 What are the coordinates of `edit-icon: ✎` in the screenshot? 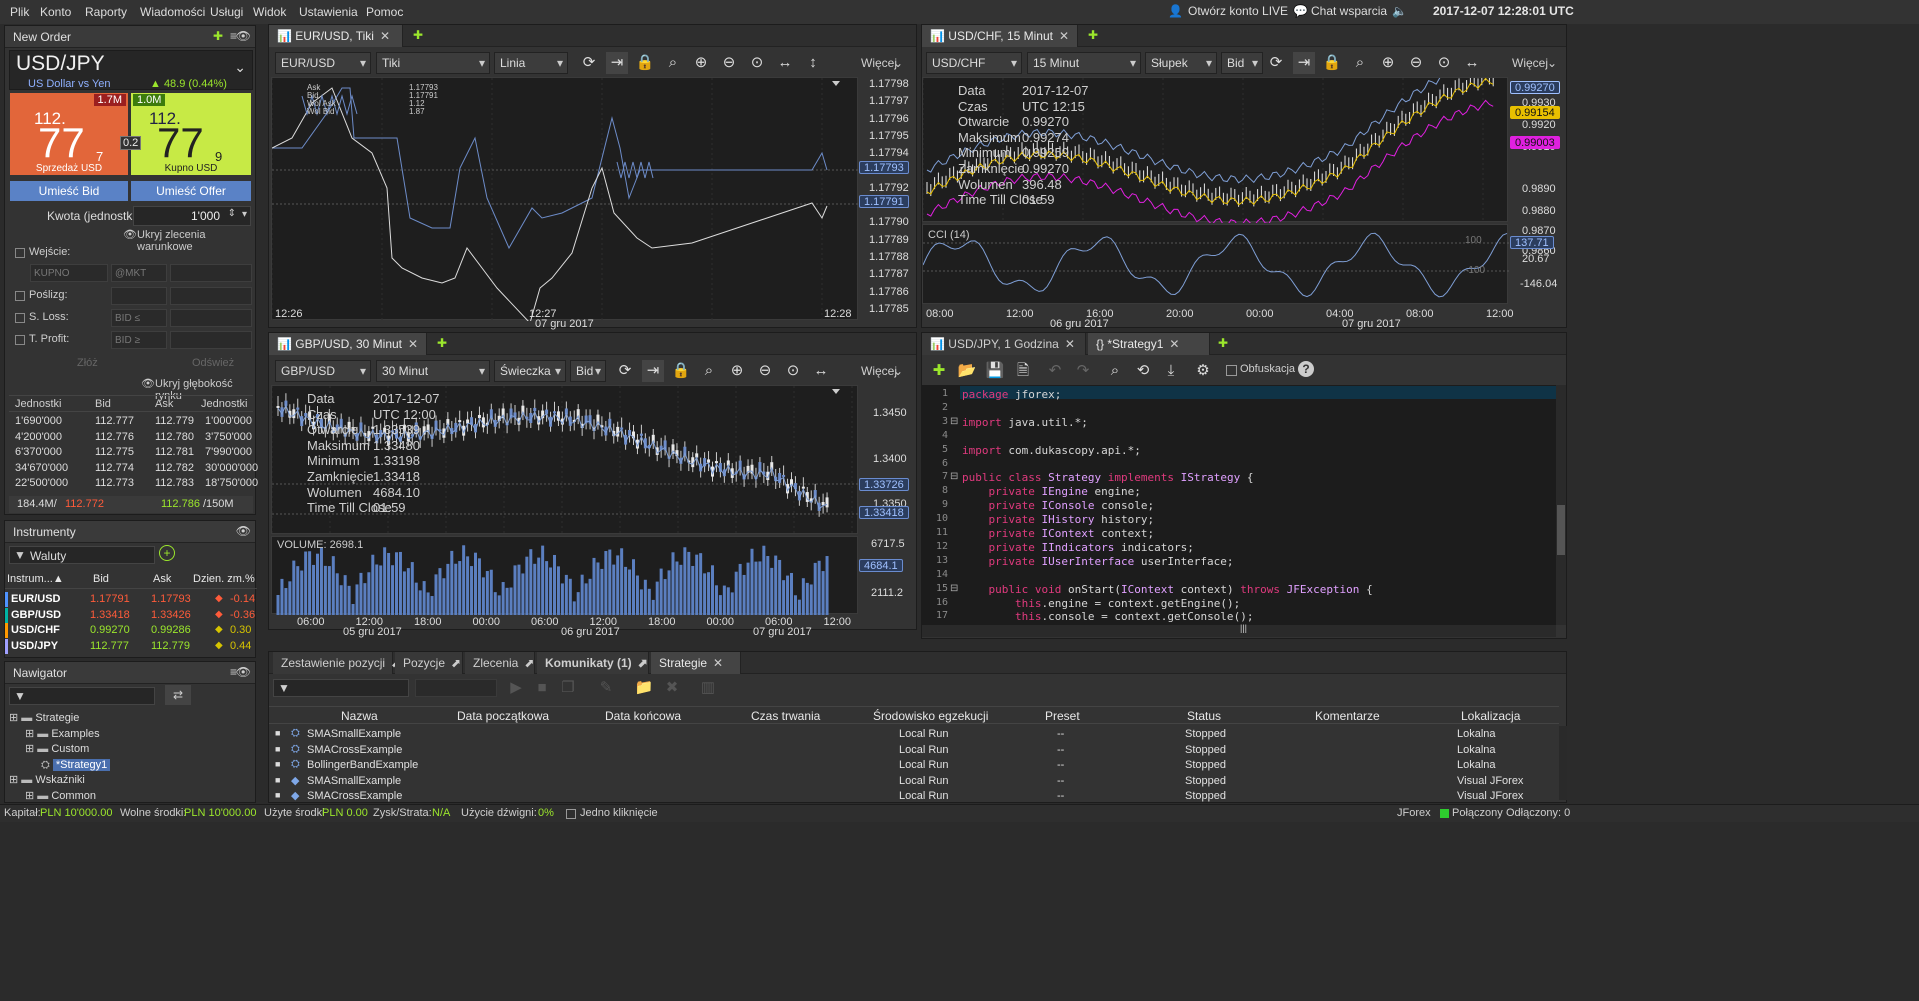 It's located at (606, 688).